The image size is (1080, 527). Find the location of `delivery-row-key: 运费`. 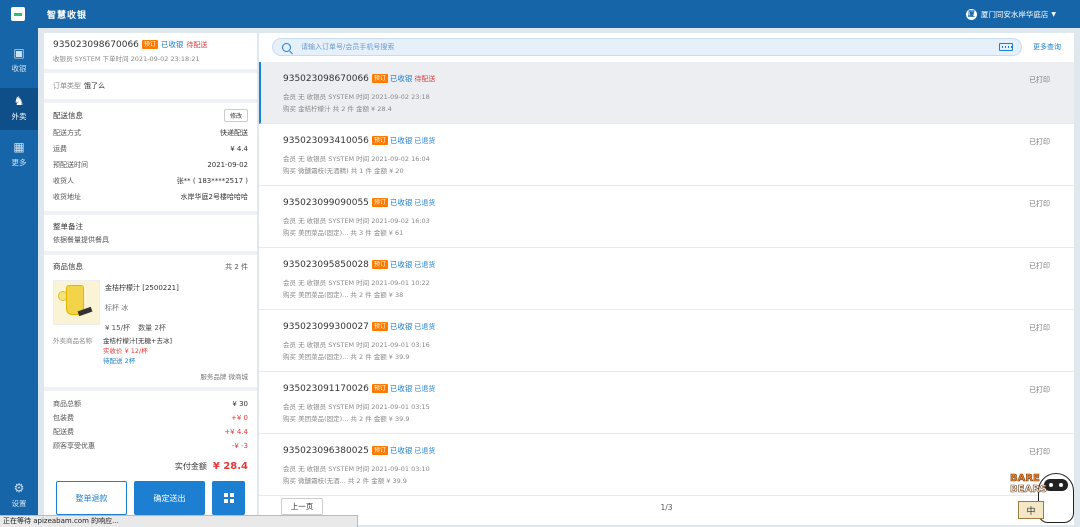

delivery-row-key: 运费 is located at coordinates (60, 149).